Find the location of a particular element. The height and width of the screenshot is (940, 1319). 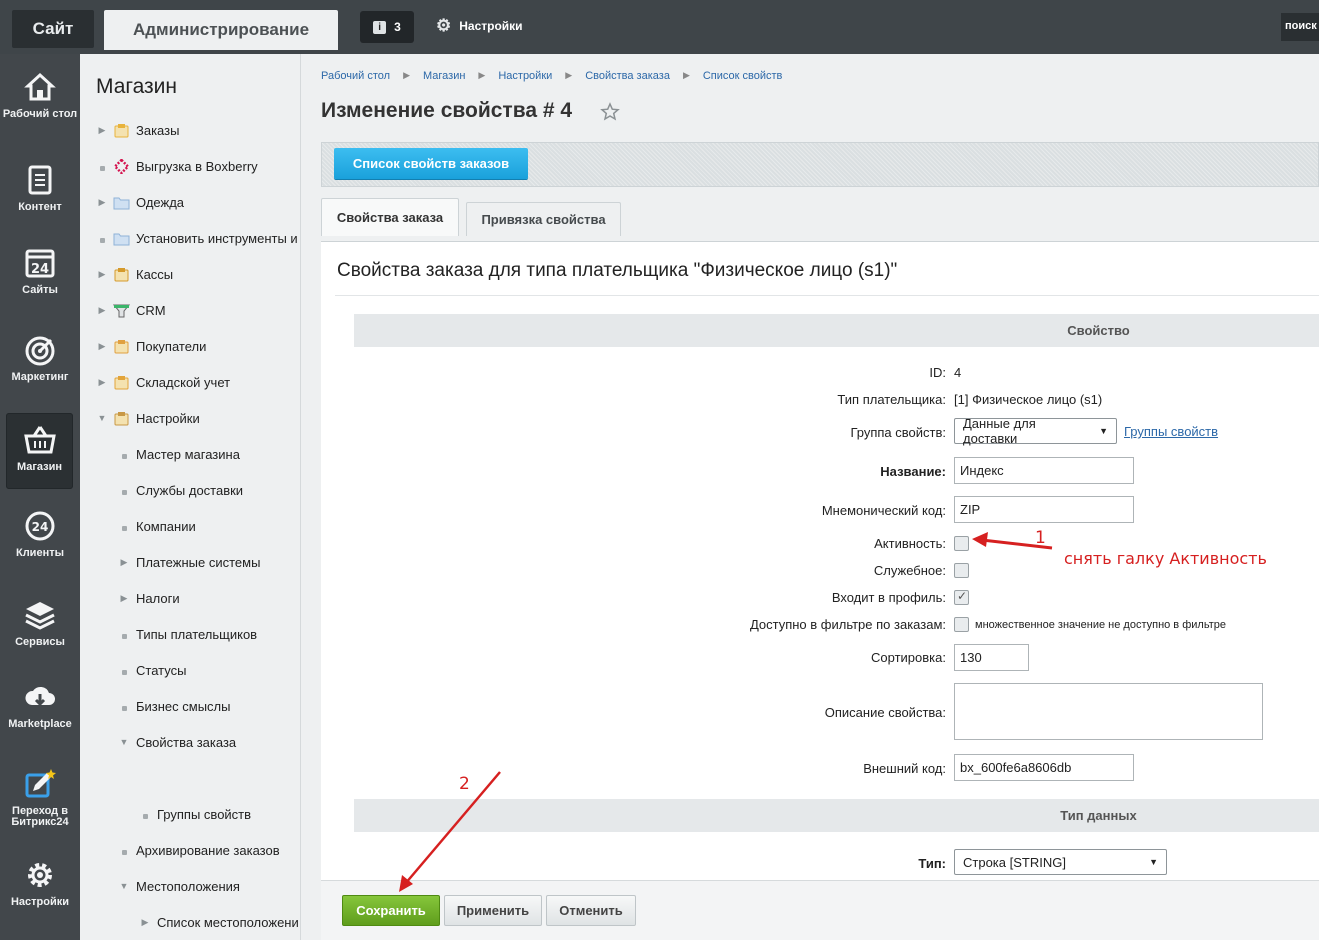

menu-item: ▶ Складской учет is located at coordinates (190, 382).